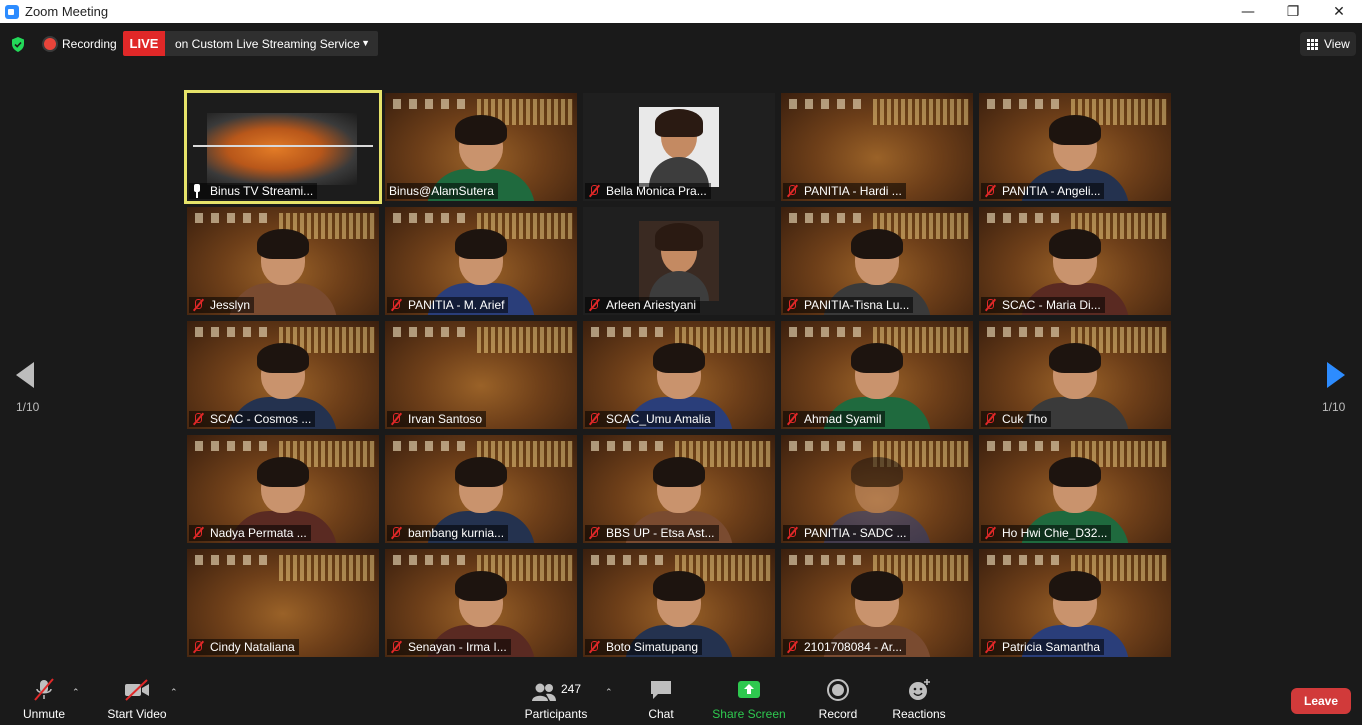 This screenshot has height=725, width=1362. Describe the element at coordinates (1248, 11) in the screenshot. I see `minimize-button: —` at that location.